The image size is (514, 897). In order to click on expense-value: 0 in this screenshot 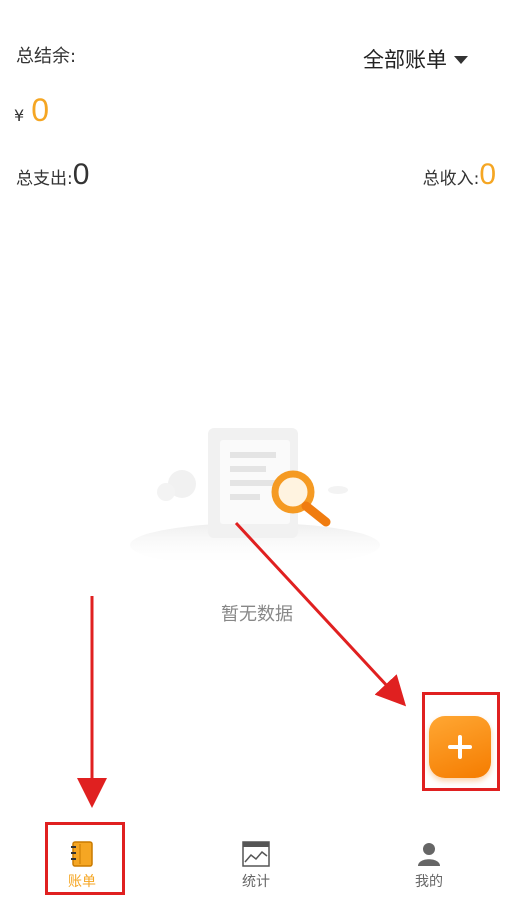, I will do `click(81, 174)`.